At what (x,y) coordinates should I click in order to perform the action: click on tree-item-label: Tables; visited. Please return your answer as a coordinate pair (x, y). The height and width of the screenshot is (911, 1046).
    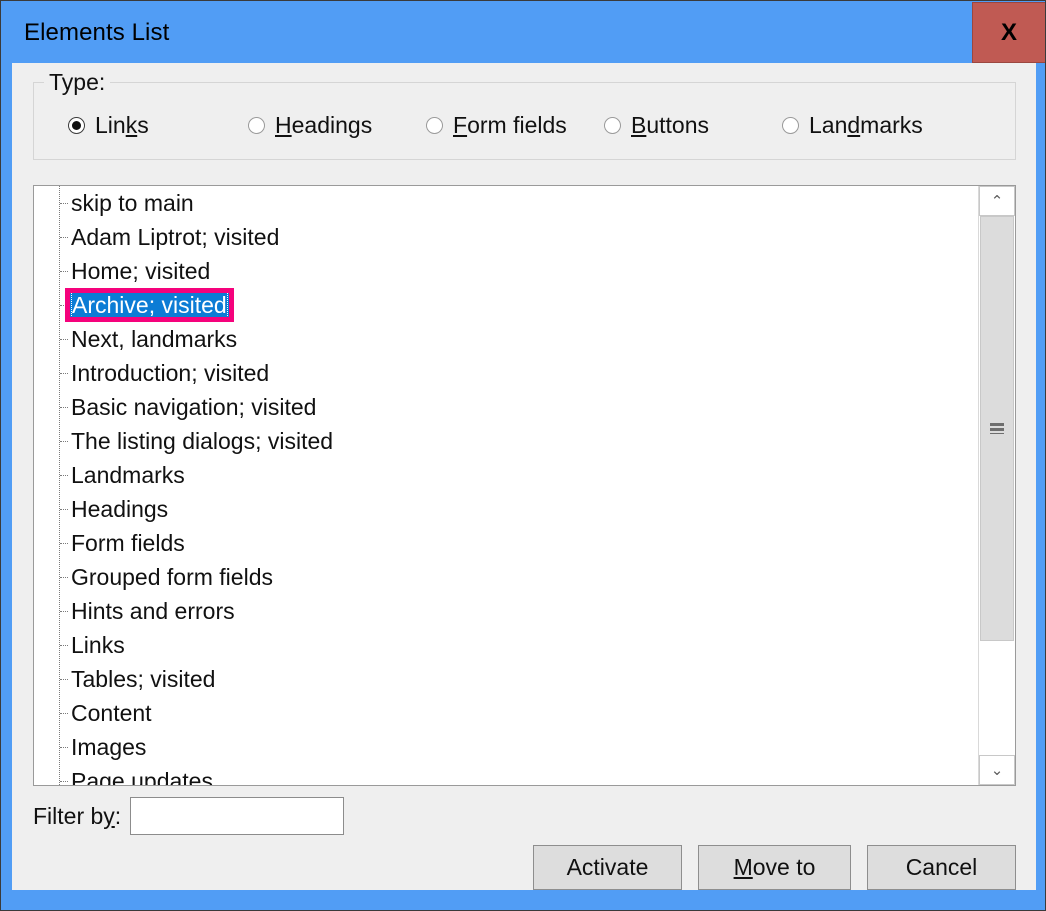
    Looking at the image, I should click on (143, 679).